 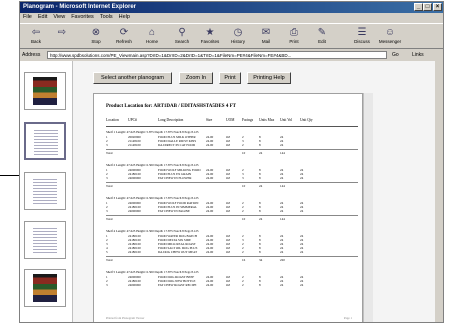 What do you see at coordinates (59, 17) in the screenshot?
I see `menu-view: View` at bounding box center [59, 17].